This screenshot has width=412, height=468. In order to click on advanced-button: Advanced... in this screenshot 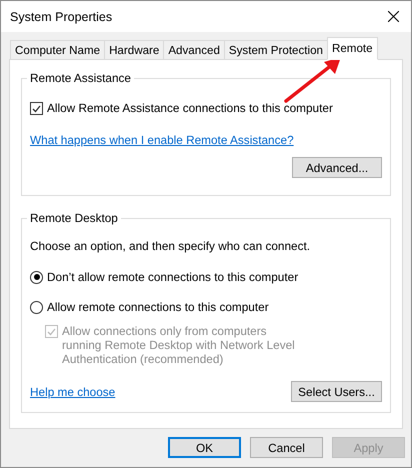, I will do `click(337, 167)`.